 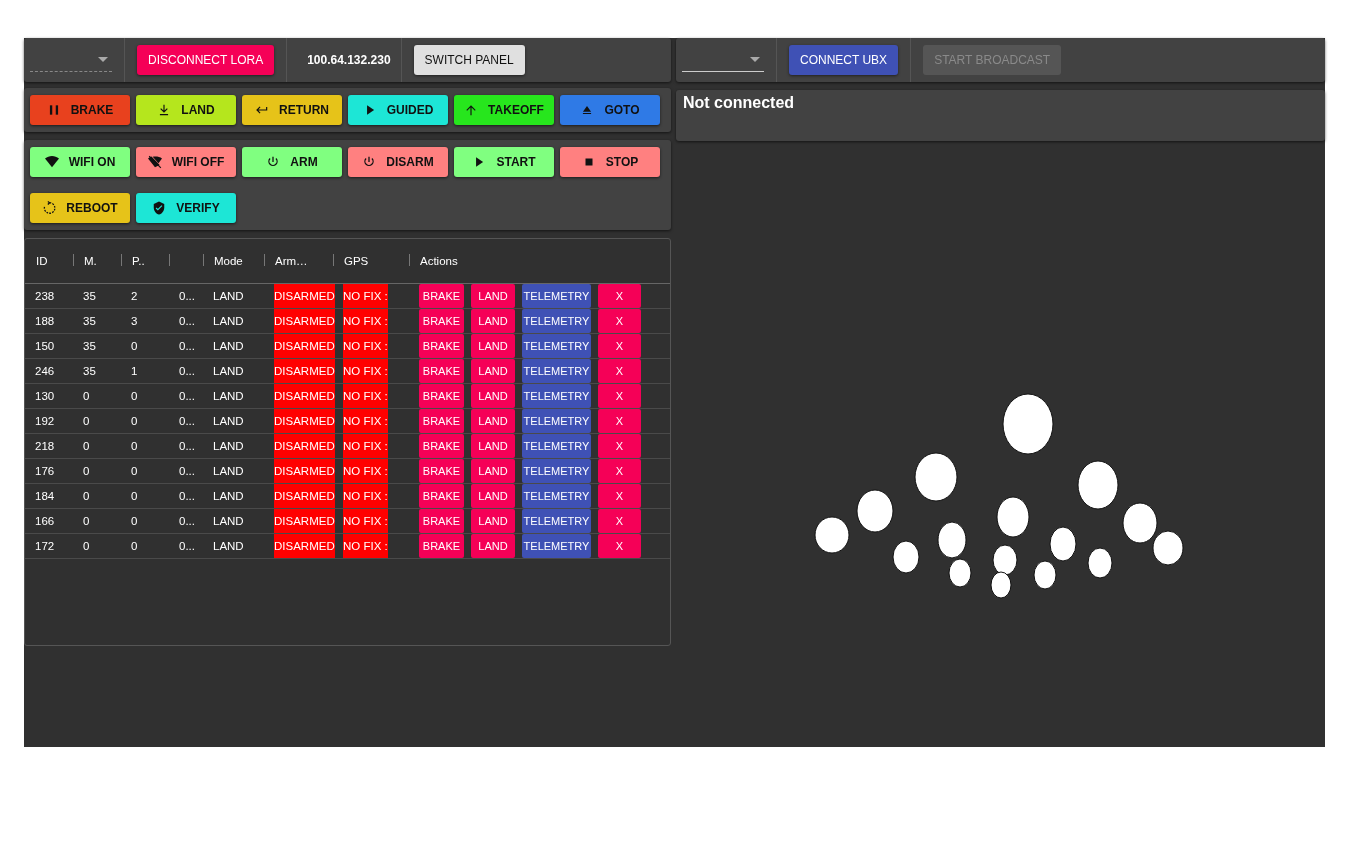 I want to click on command-button: ARM, so click(x=292, y=162).